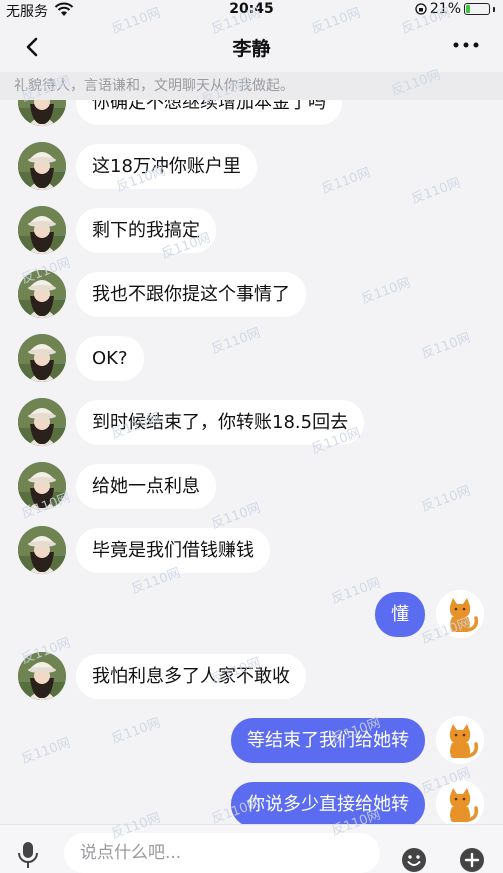 The image size is (503, 873). I want to click on message-input, so click(222, 853).